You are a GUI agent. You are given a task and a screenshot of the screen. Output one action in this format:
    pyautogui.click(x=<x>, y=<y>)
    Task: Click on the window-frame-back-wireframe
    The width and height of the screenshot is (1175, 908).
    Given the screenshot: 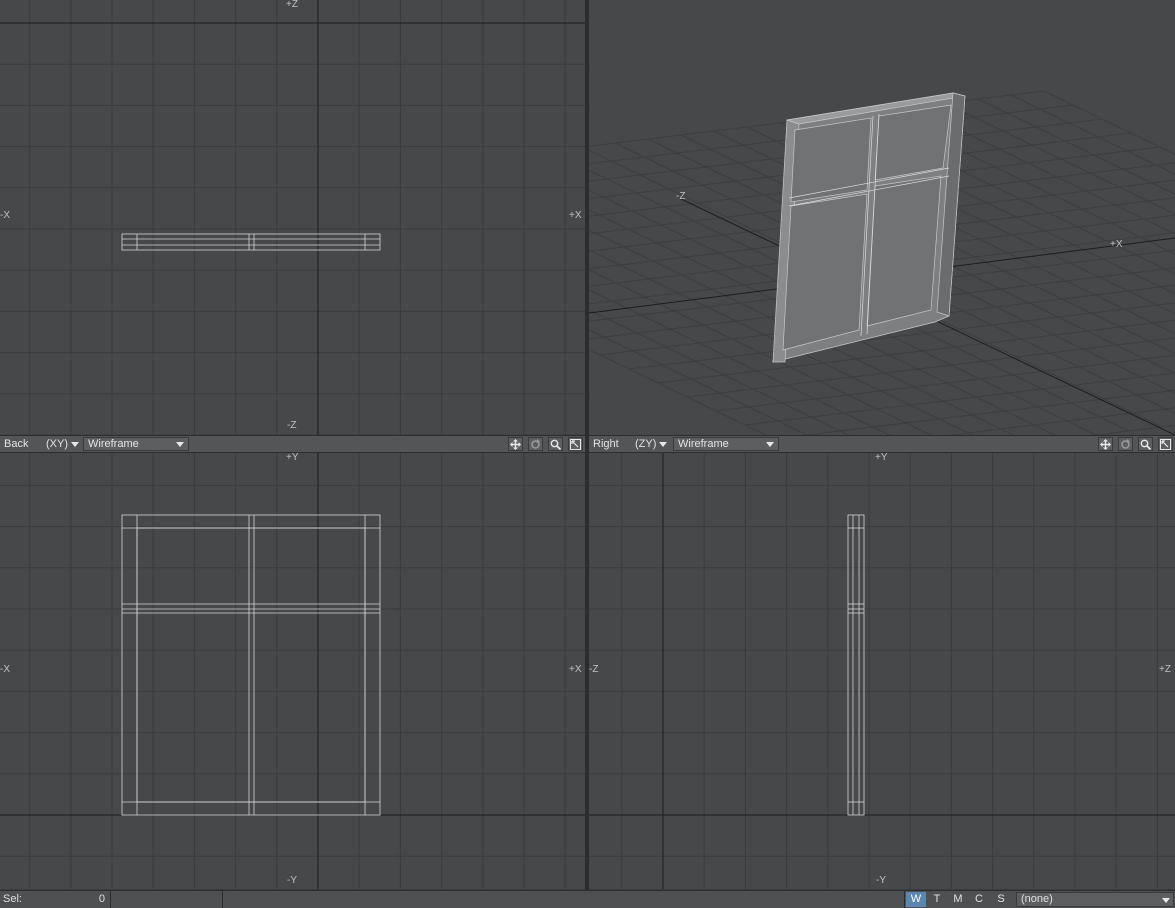 What is the action you would take?
    pyautogui.click(x=251, y=665)
    